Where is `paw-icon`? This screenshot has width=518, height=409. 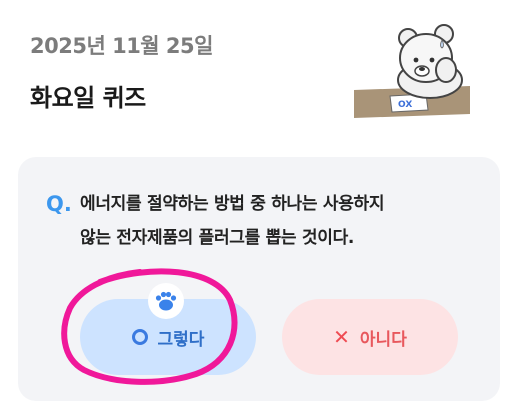
paw-icon is located at coordinates (166, 301).